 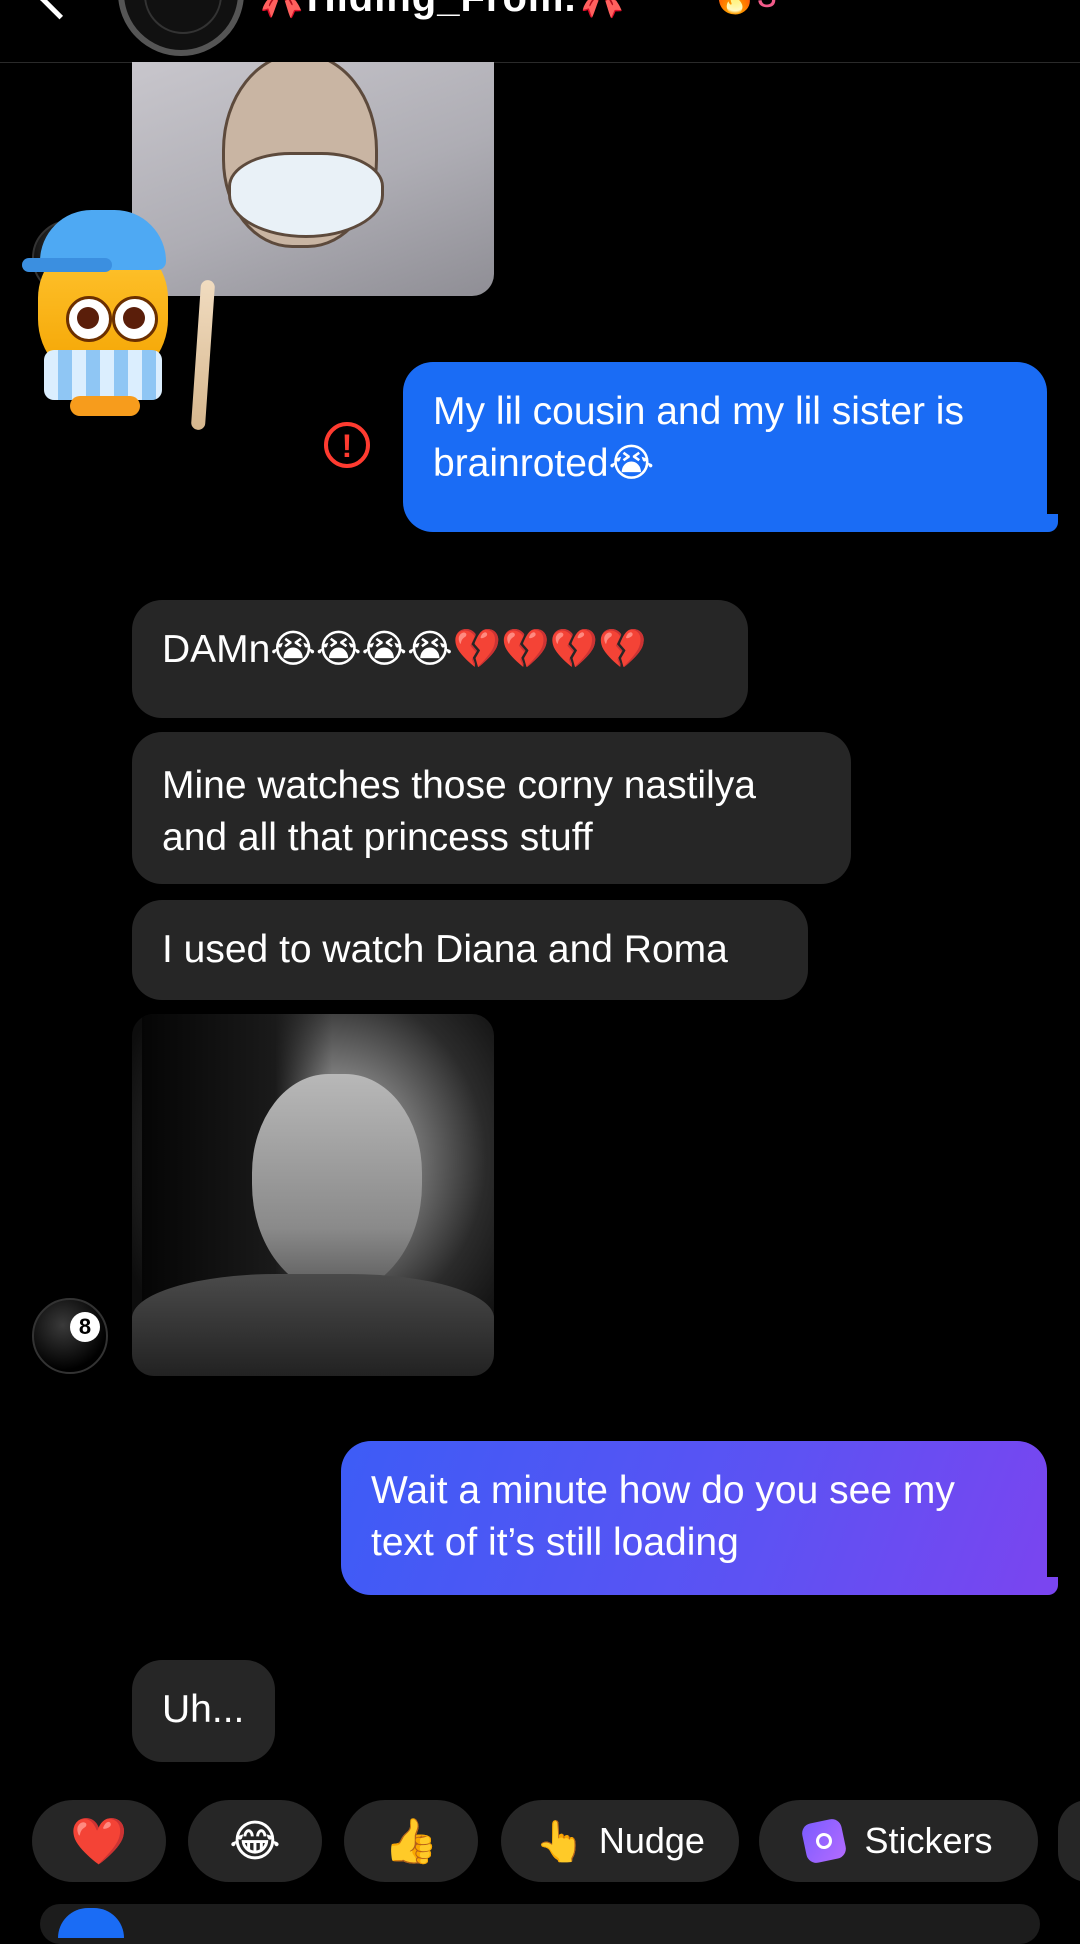 What do you see at coordinates (135, 319) in the screenshot?
I see `sticker-right-eye` at bounding box center [135, 319].